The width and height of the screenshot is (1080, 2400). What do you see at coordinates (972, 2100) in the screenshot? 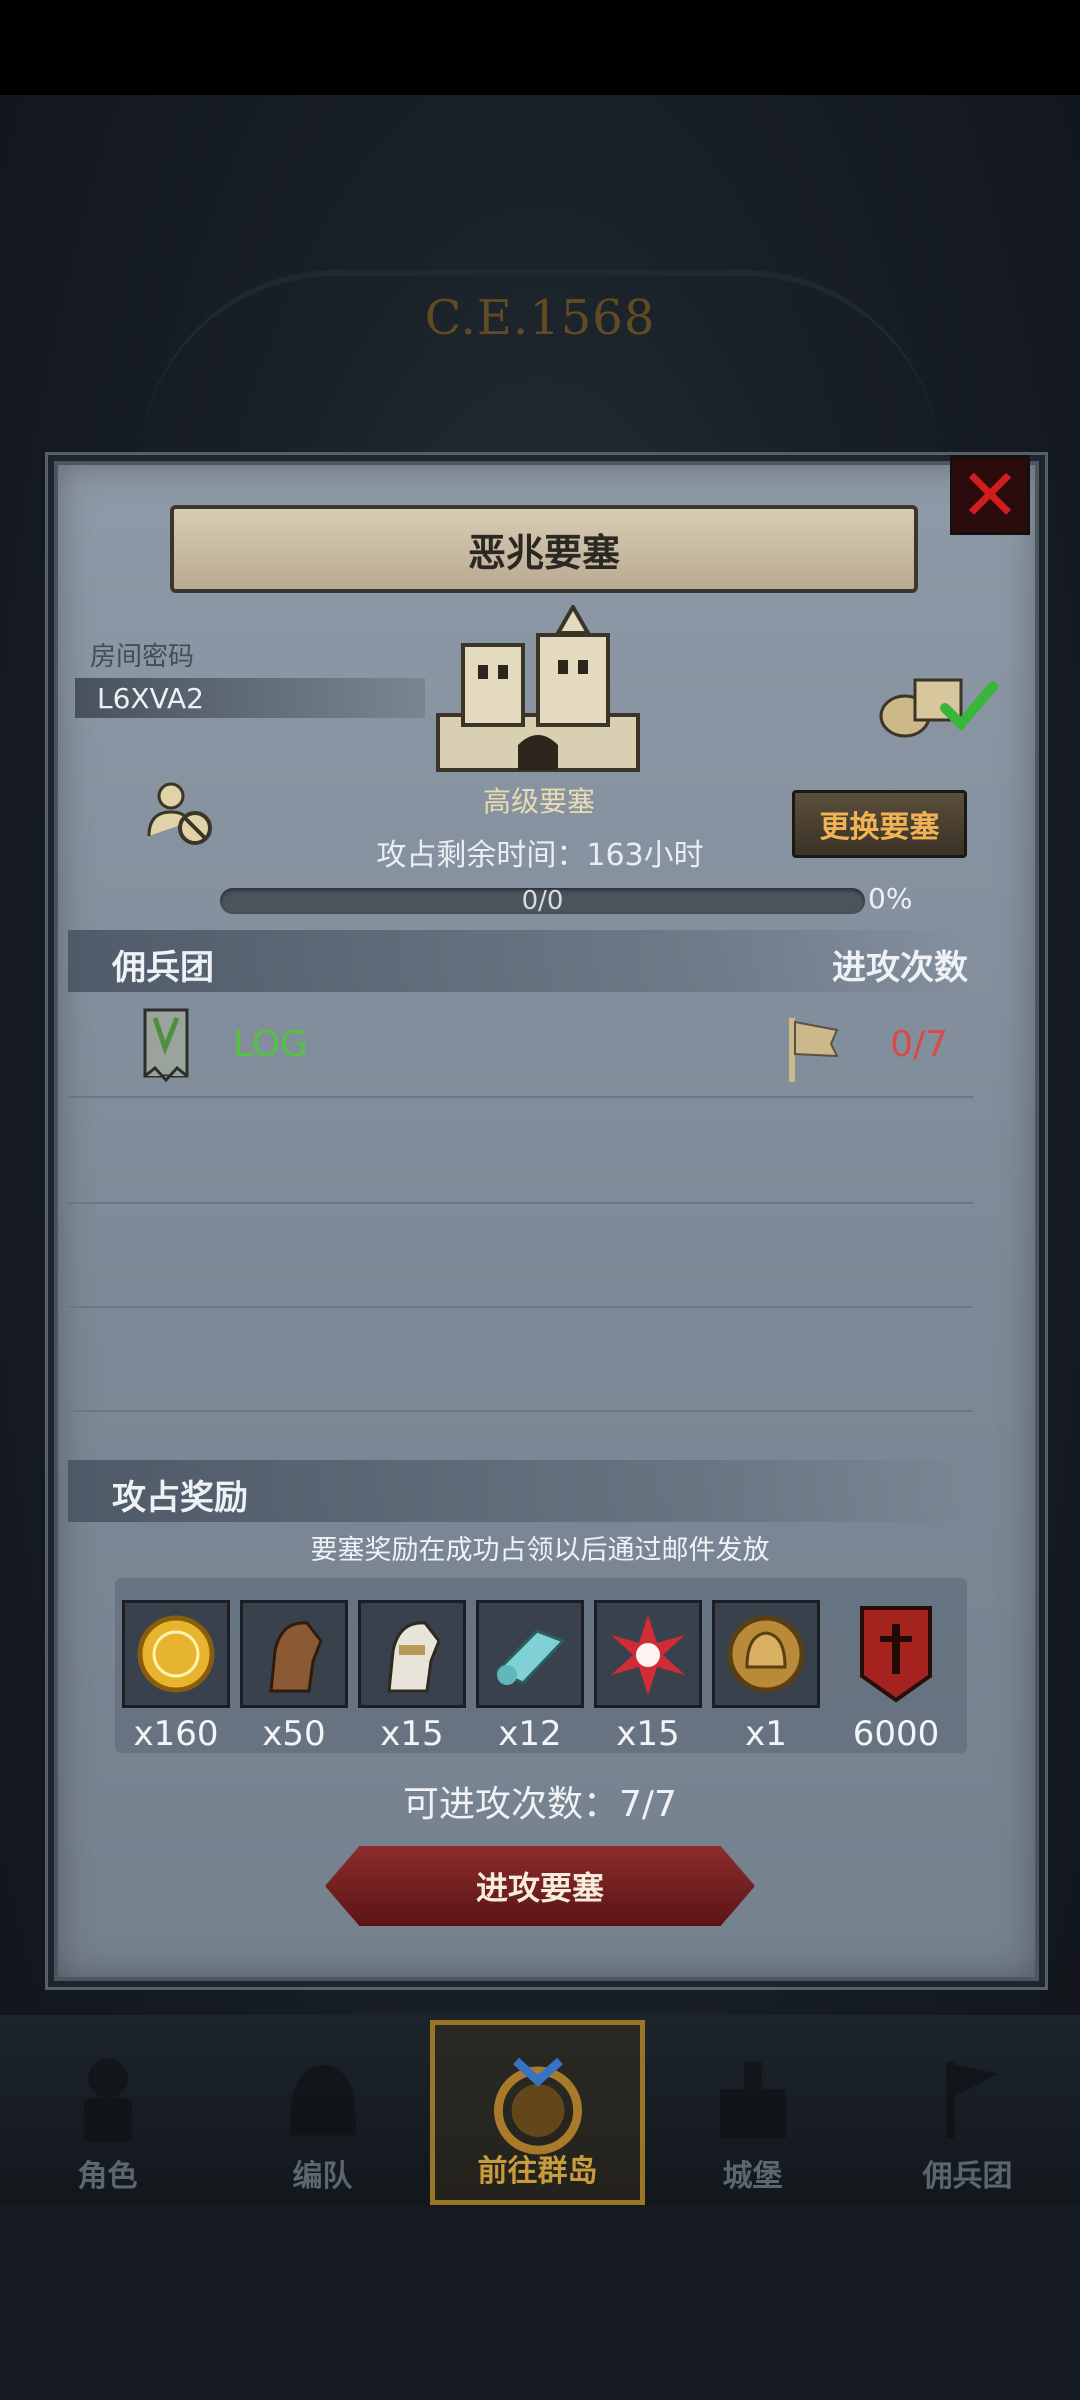
I see `flag-icon` at bounding box center [972, 2100].